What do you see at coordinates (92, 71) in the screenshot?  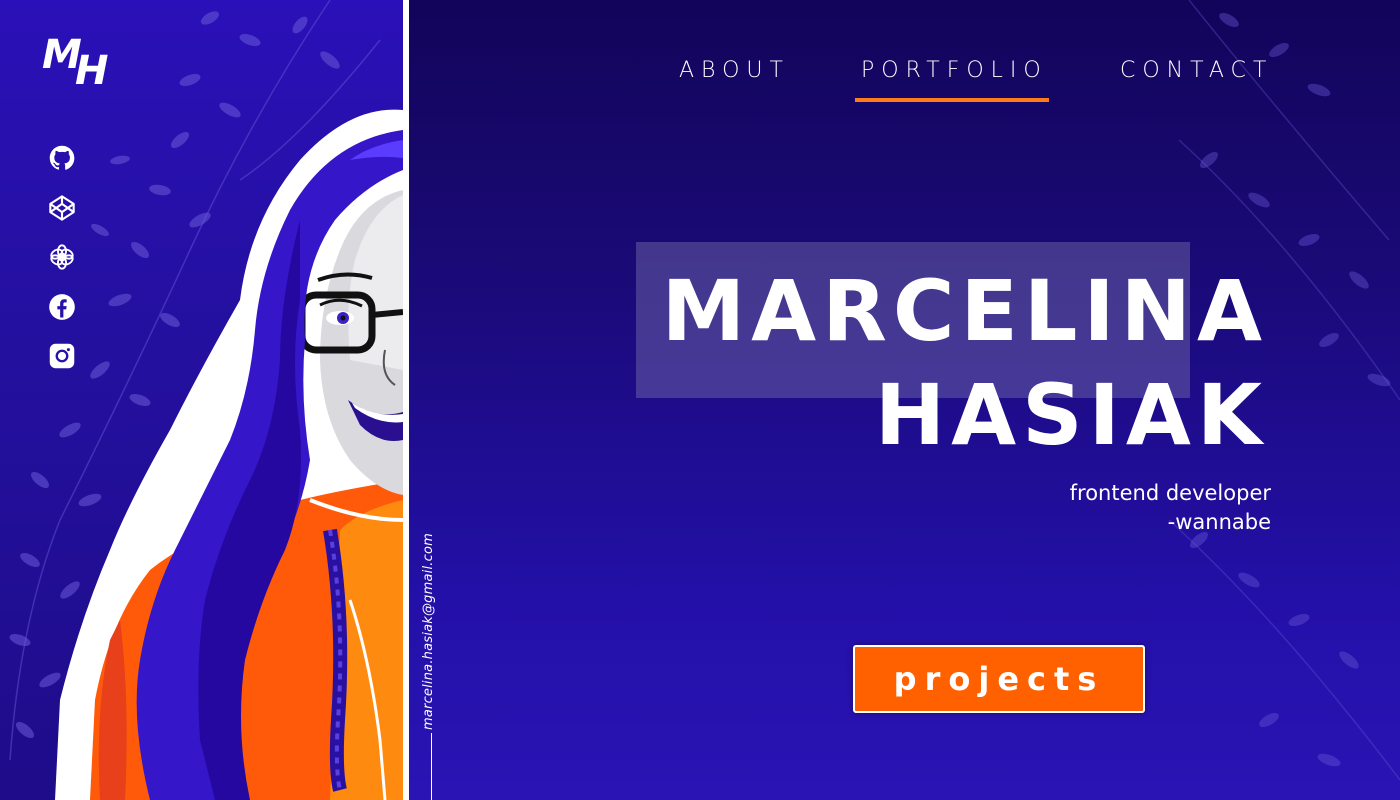 I see `logo-h: H` at bounding box center [92, 71].